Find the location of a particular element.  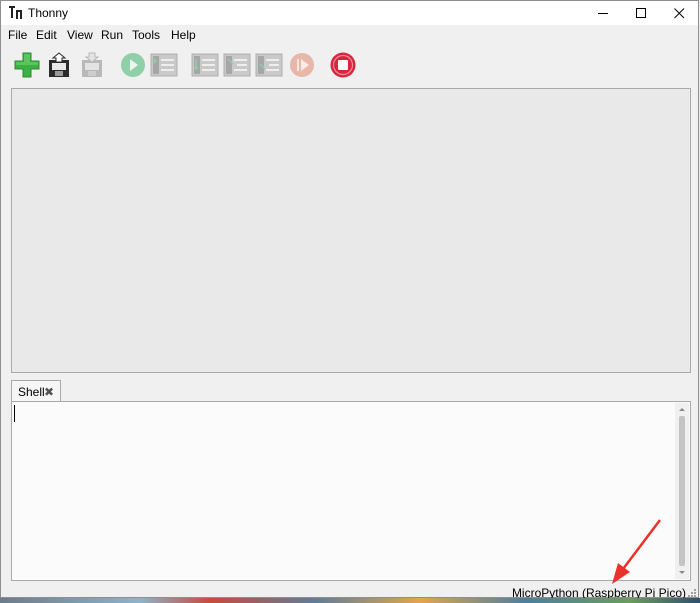

close-window-button is located at coordinates (679, 13).